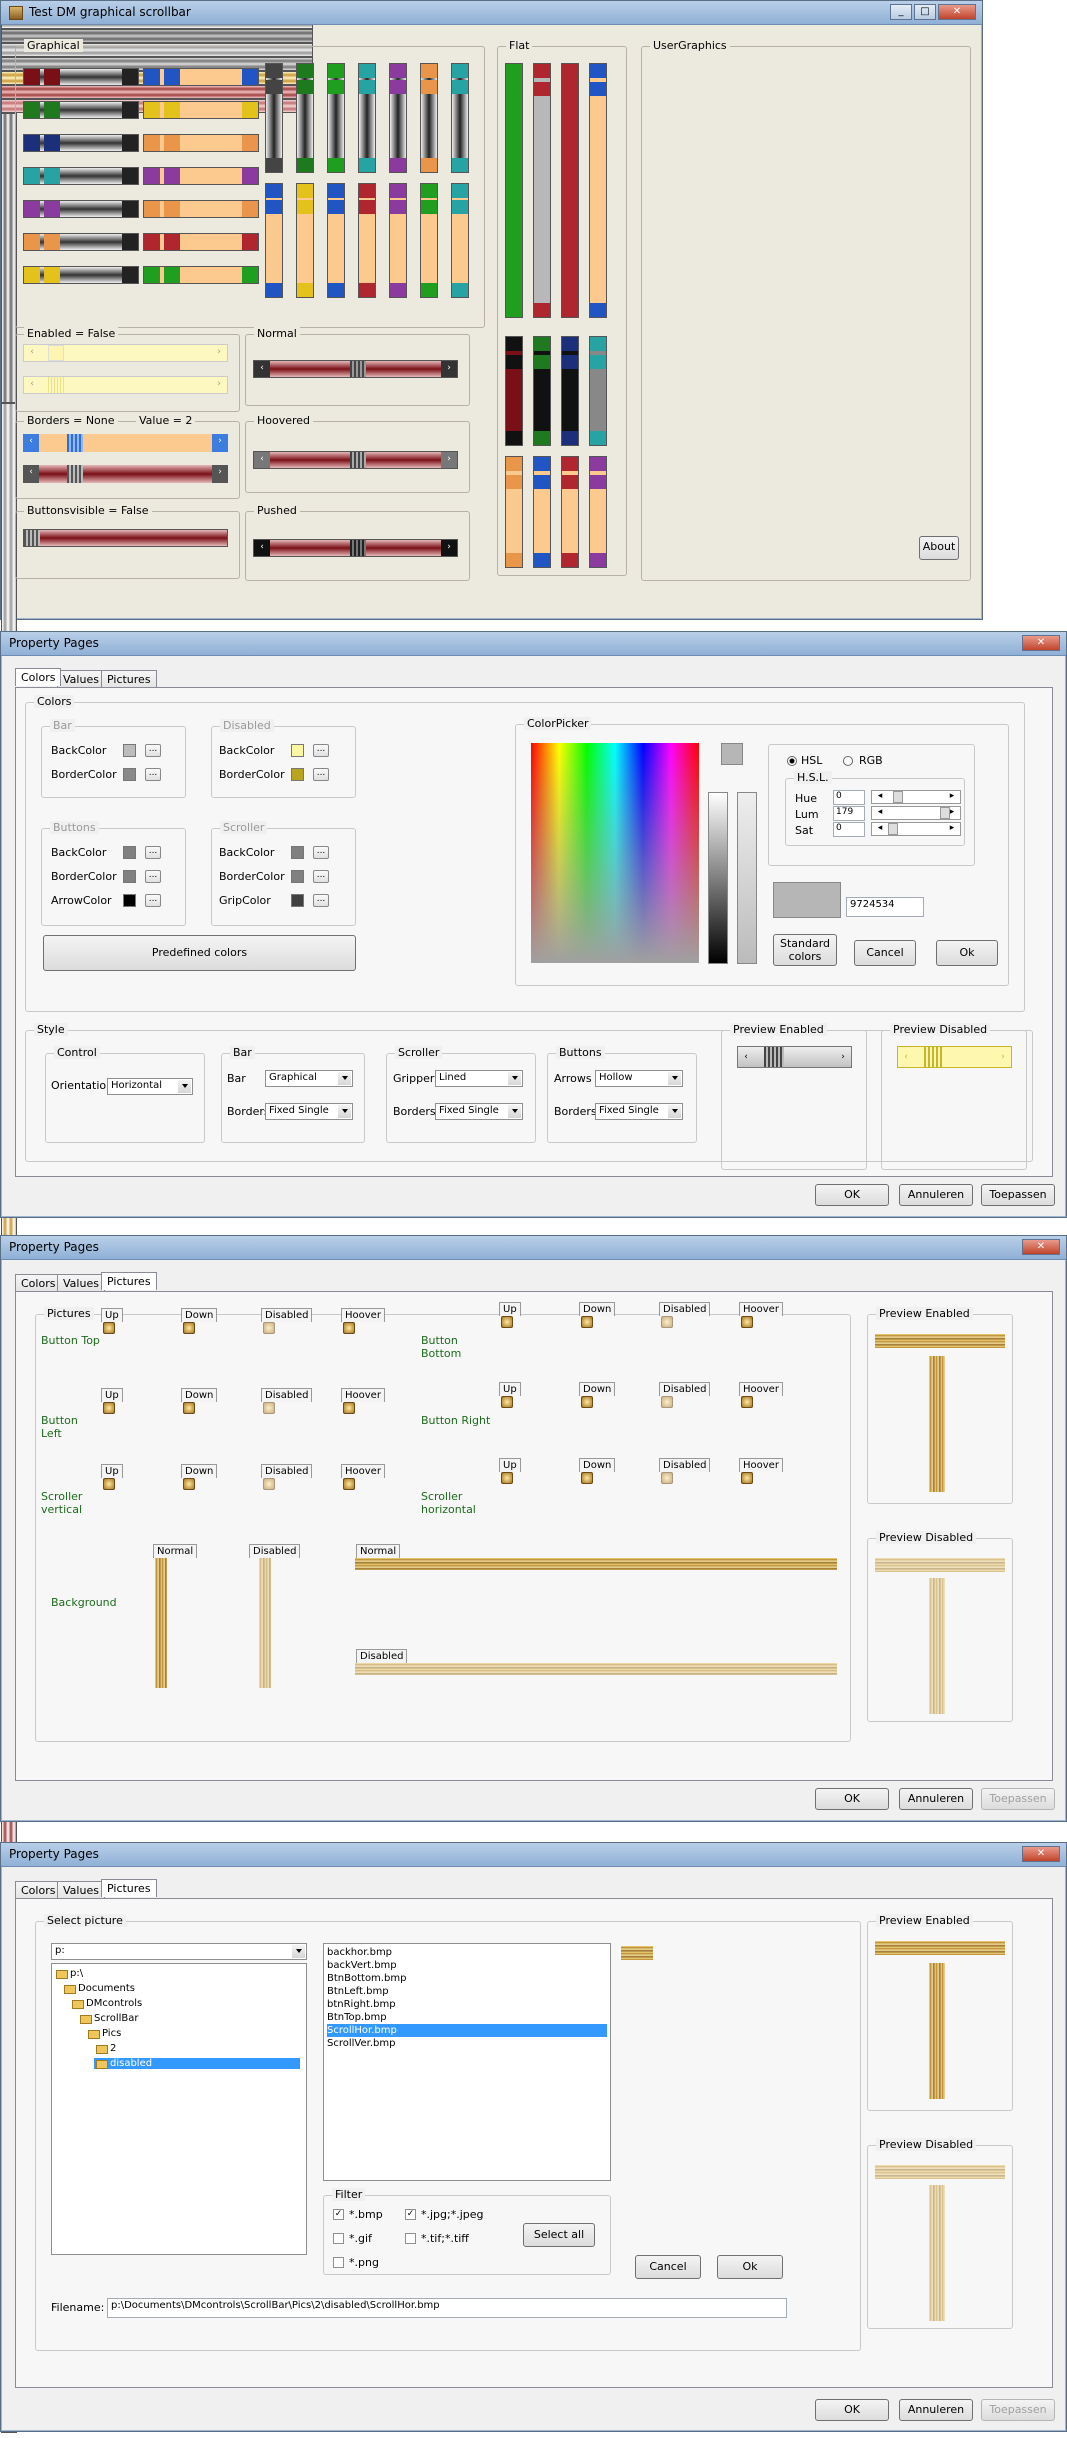 The image size is (1067, 2438). Describe the element at coordinates (106, 2003) in the screenshot. I see `folder-tree-item: DMcontrols` at that location.